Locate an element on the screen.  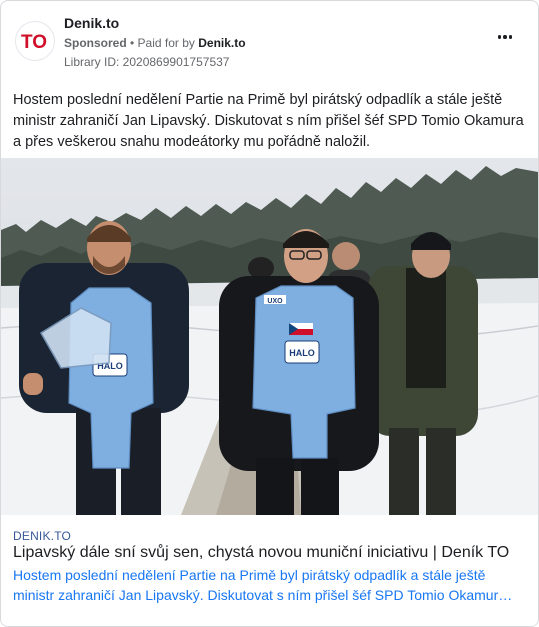
library-id: Library ID: 2020869901757537 is located at coordinates (147, 62).